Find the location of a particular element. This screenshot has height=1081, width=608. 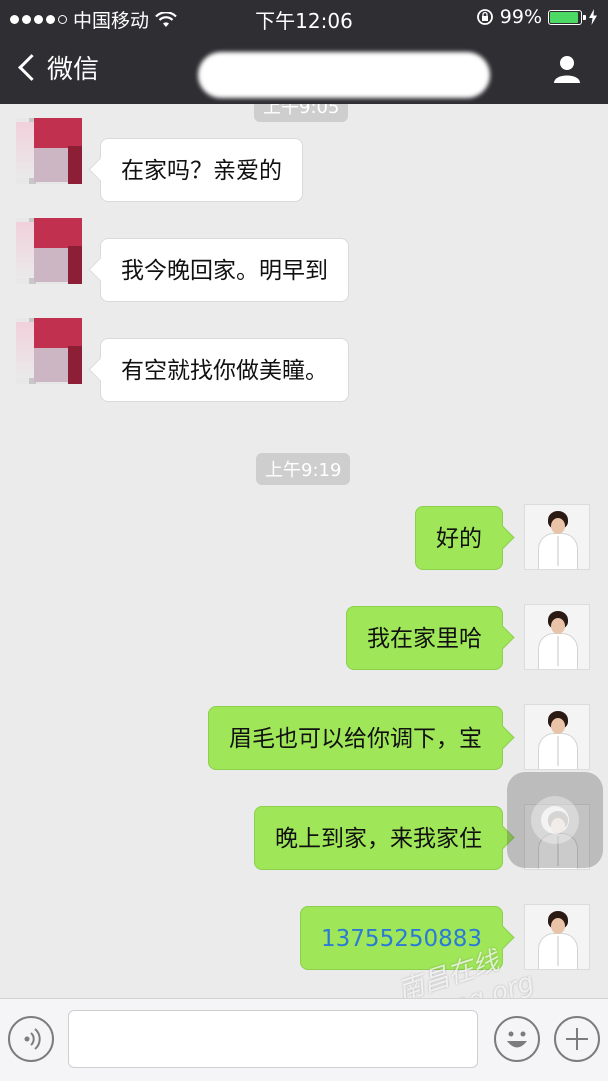

outgoing-message: 晚上到家，来我家住 is located at coordinates (378, 838).